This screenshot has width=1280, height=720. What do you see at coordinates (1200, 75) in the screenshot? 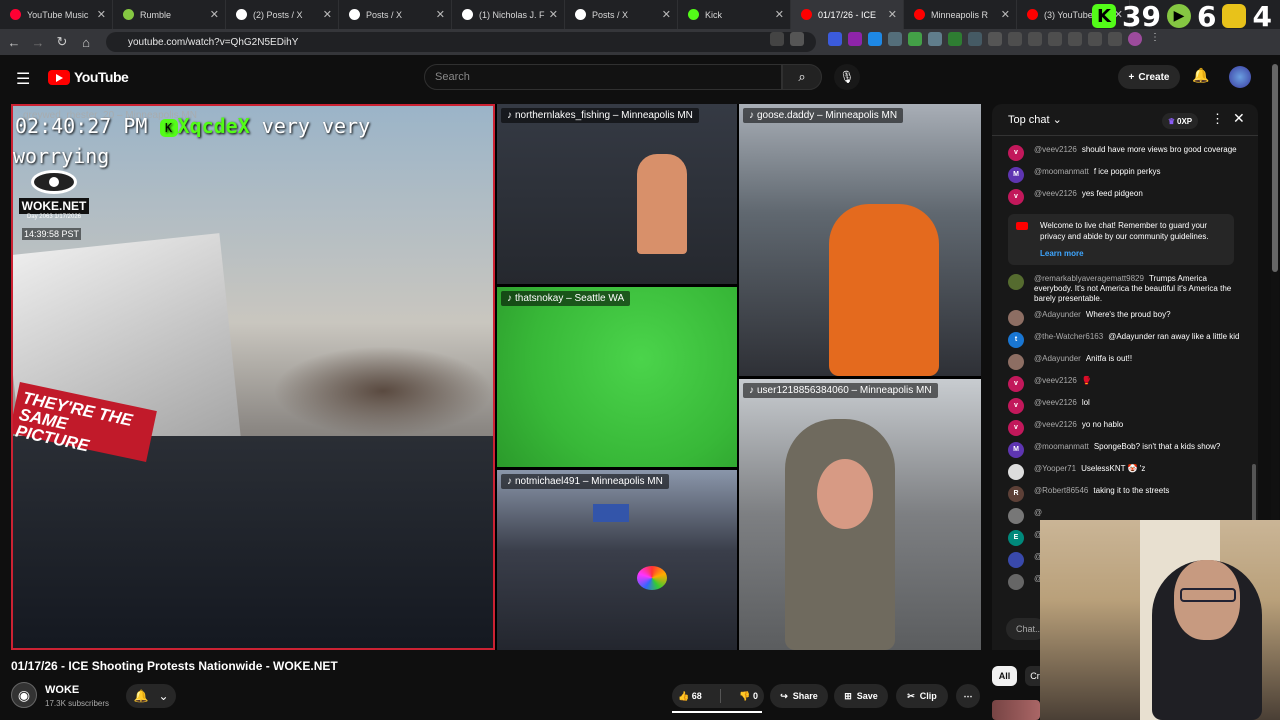
I see `notifications-bell-icon: 🔔` at bounding box center [1200, 75].